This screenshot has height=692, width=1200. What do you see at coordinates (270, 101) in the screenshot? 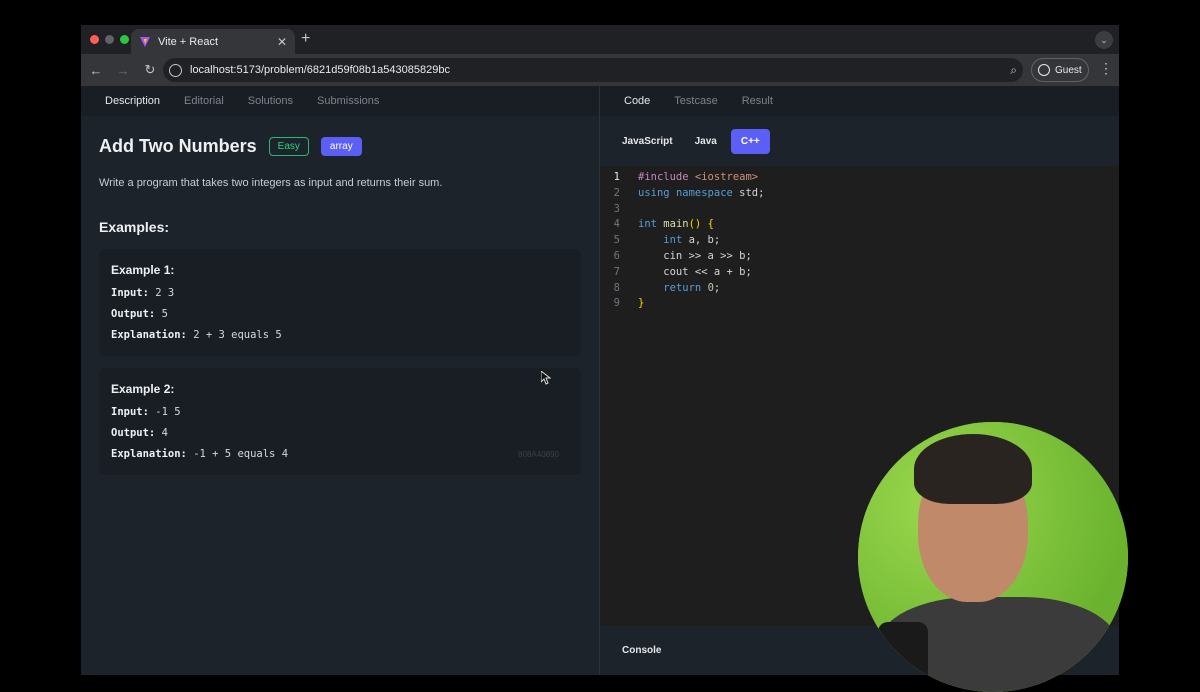
I see `tab-solutions: Solutions` at bounding box center [270, 101].